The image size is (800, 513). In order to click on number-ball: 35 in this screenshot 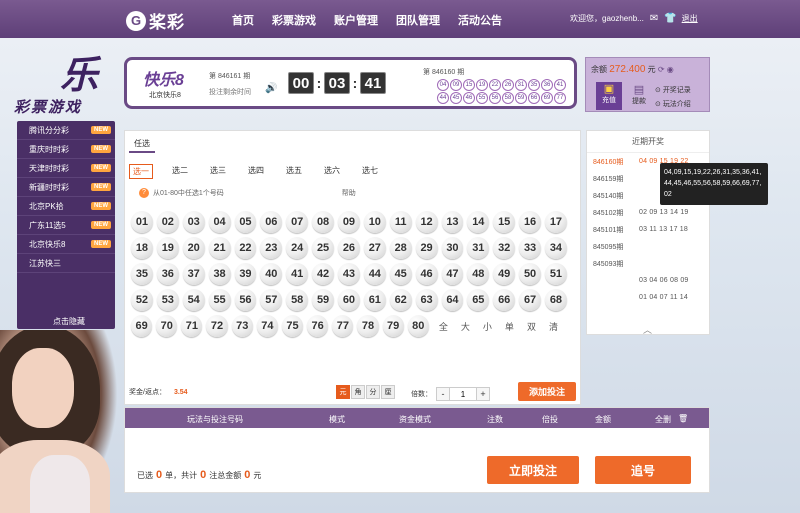, I will do `click(142, 274)`.